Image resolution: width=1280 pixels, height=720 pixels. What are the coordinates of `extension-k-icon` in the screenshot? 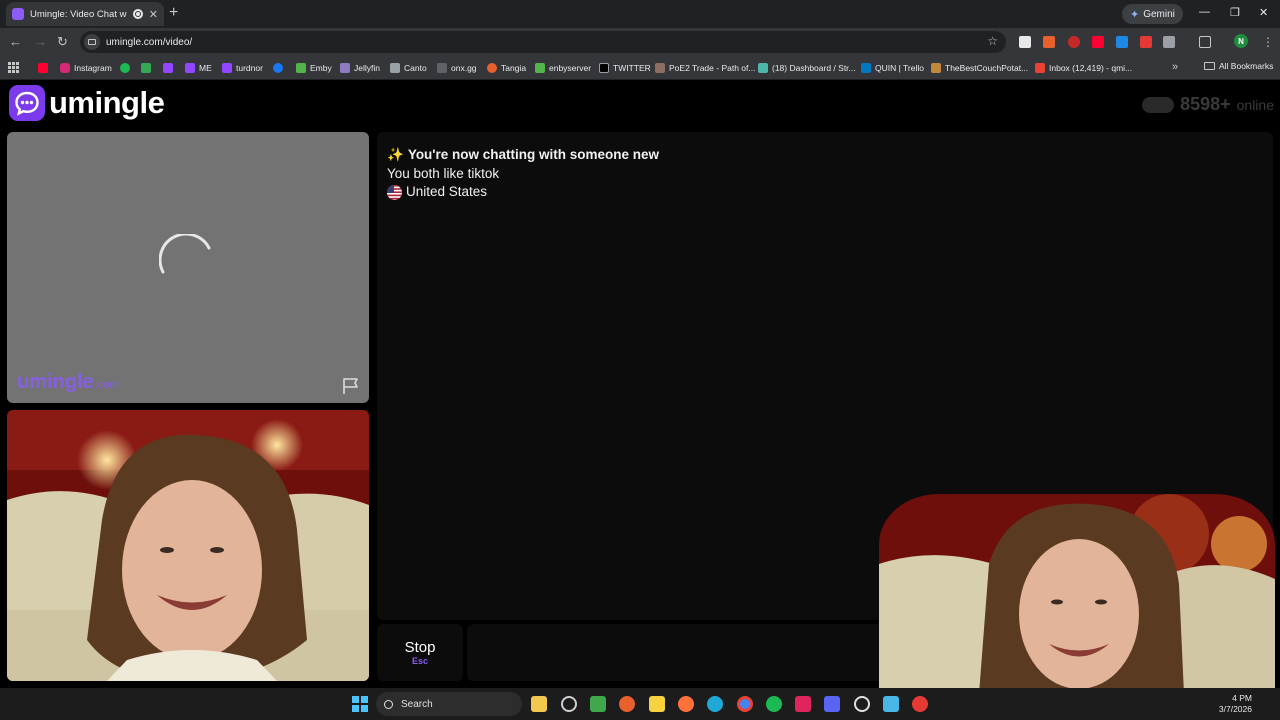 It's located at (1025, 42).